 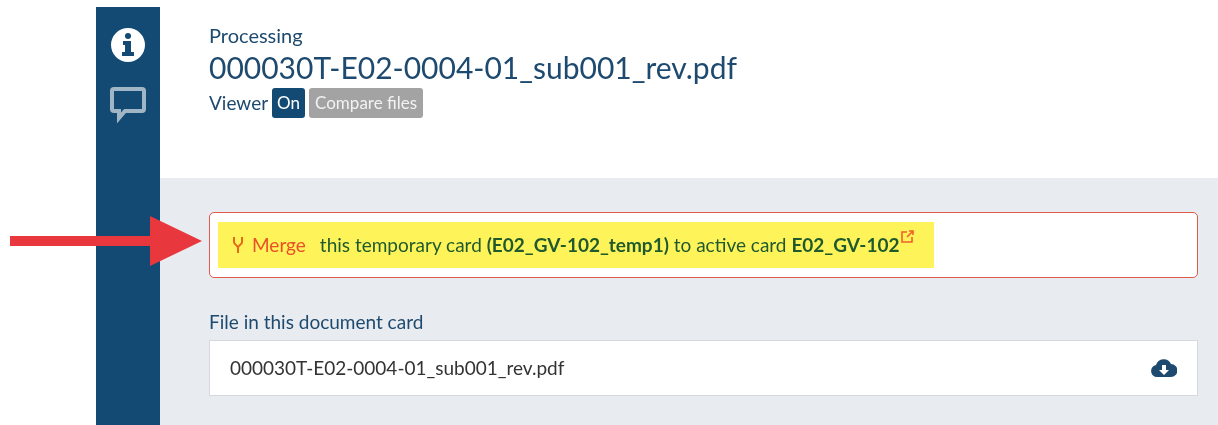 I want to click on cloud-download-icon, so click(x=1164, y=368).